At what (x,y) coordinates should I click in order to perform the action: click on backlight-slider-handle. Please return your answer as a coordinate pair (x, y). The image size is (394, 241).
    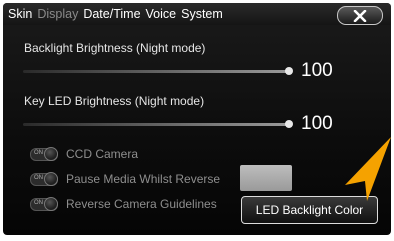
    Looking at the image, I should click on (289, 71).